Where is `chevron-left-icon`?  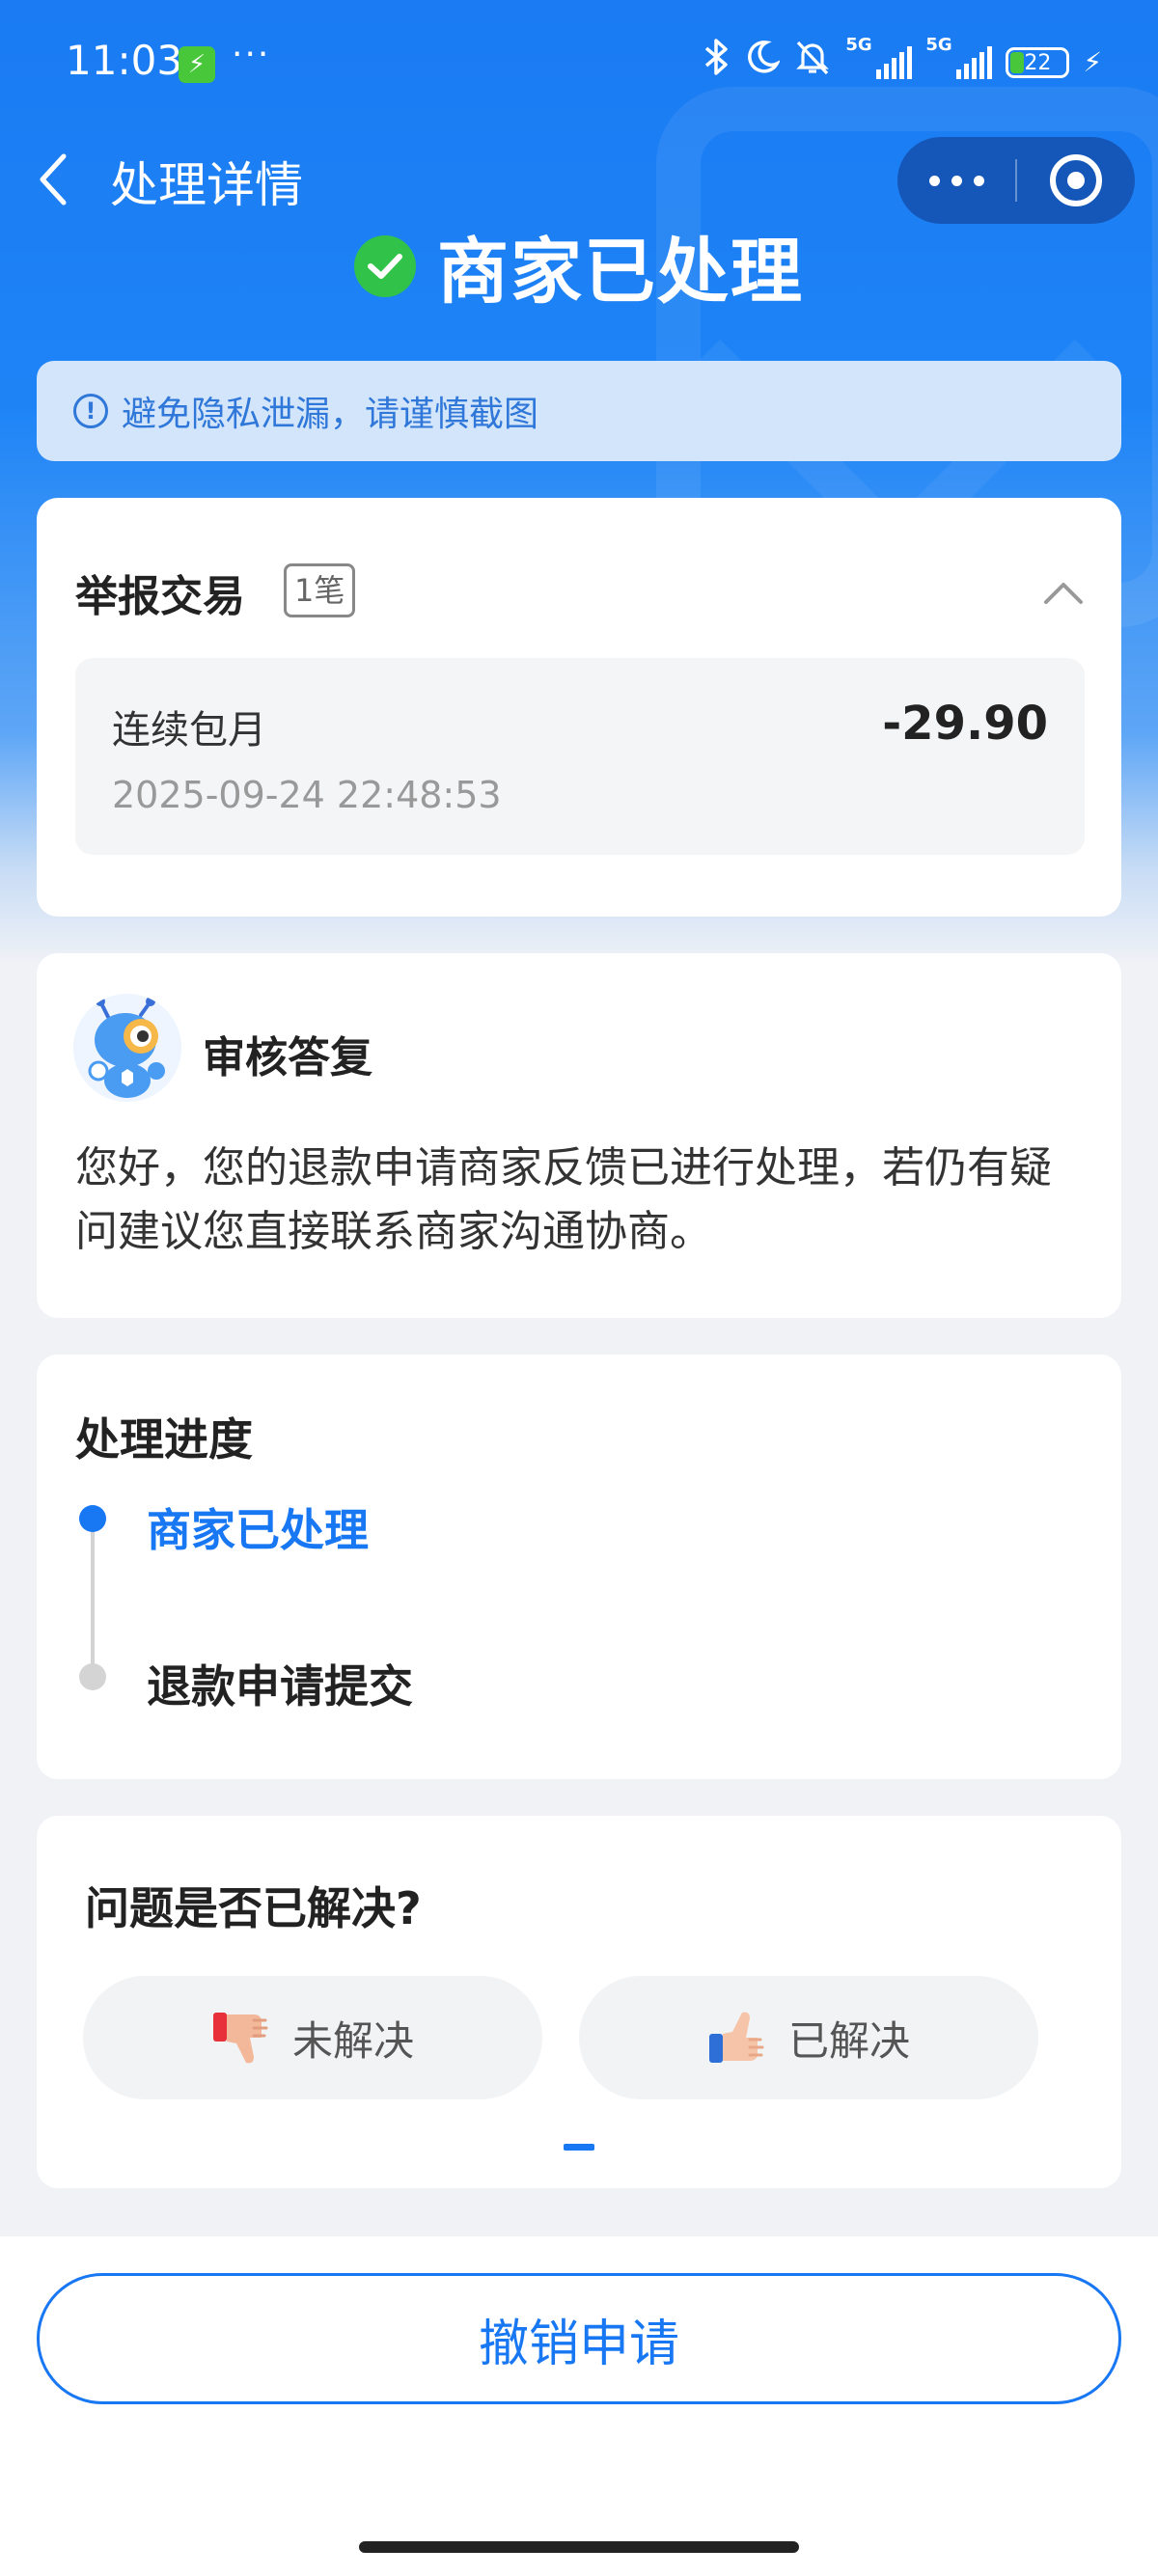
chevron-left-icon is located at coordinates (54, 179).